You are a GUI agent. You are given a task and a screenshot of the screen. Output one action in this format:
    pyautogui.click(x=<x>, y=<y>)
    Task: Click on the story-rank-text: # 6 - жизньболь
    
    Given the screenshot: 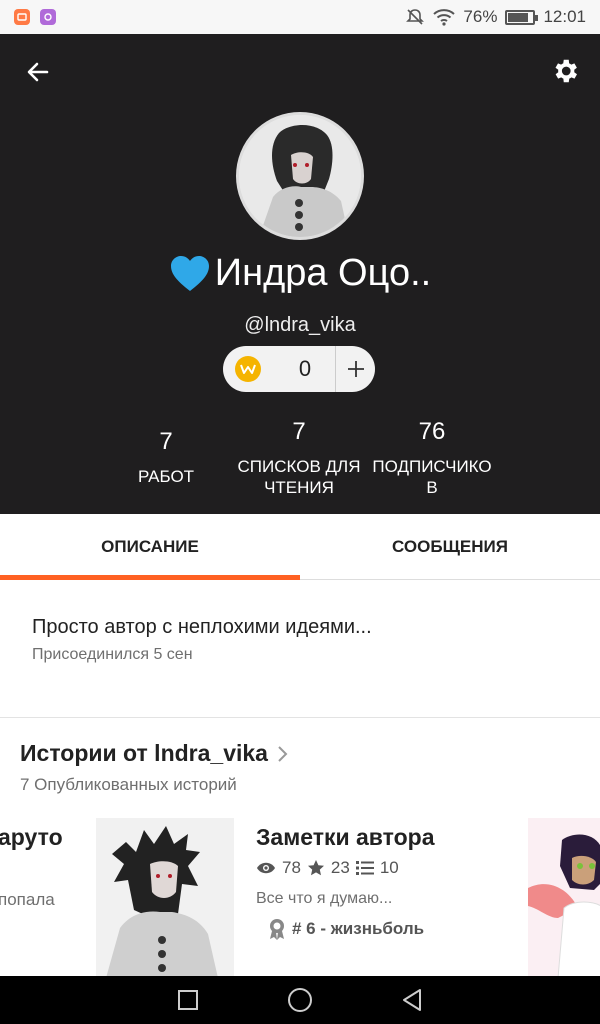 What is the action you would take?
    pyautogui.click(x=358, y=928)
    